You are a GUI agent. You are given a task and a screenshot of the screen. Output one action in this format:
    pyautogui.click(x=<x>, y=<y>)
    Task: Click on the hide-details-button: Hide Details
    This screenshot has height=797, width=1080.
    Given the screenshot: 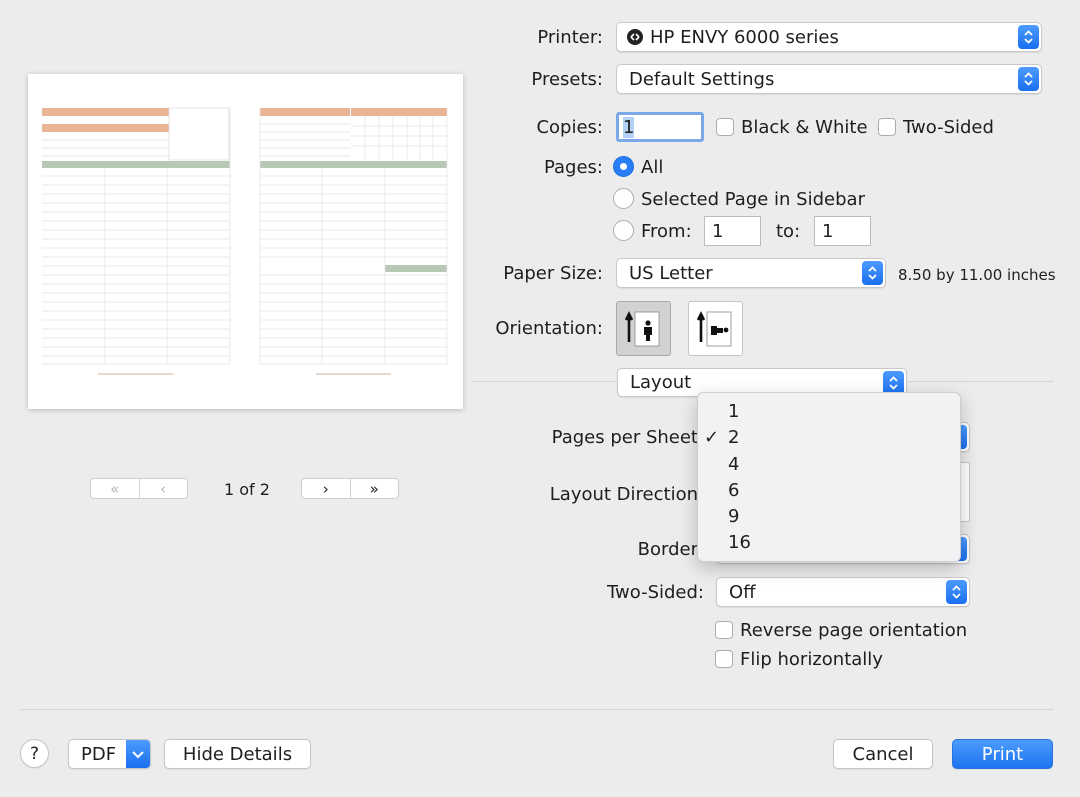 What is the action you would take?
    pyautogui.click(x=237, y=754)
    